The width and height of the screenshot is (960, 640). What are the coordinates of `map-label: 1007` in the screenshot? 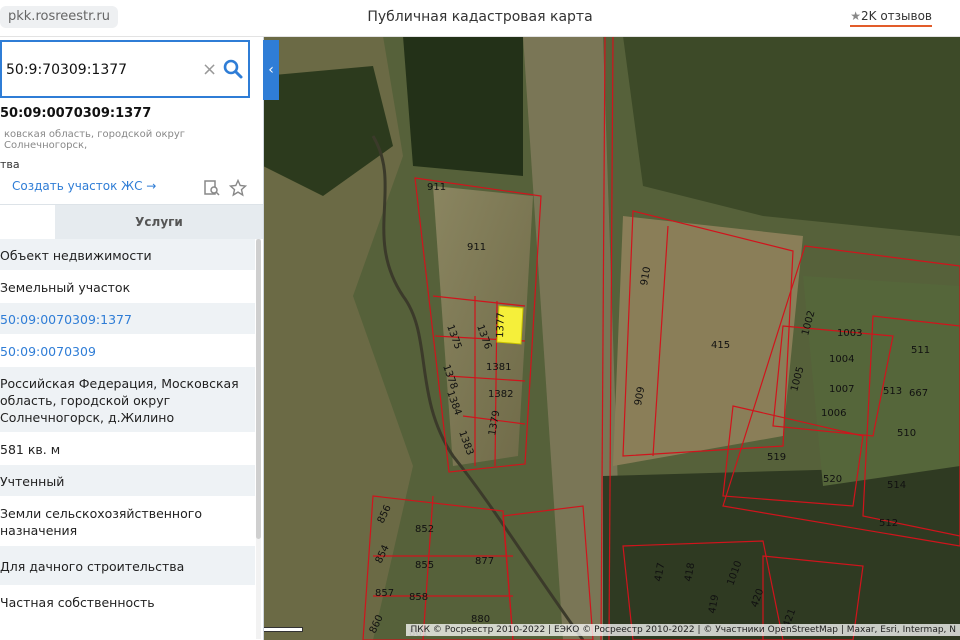 It's located at (841, 389).